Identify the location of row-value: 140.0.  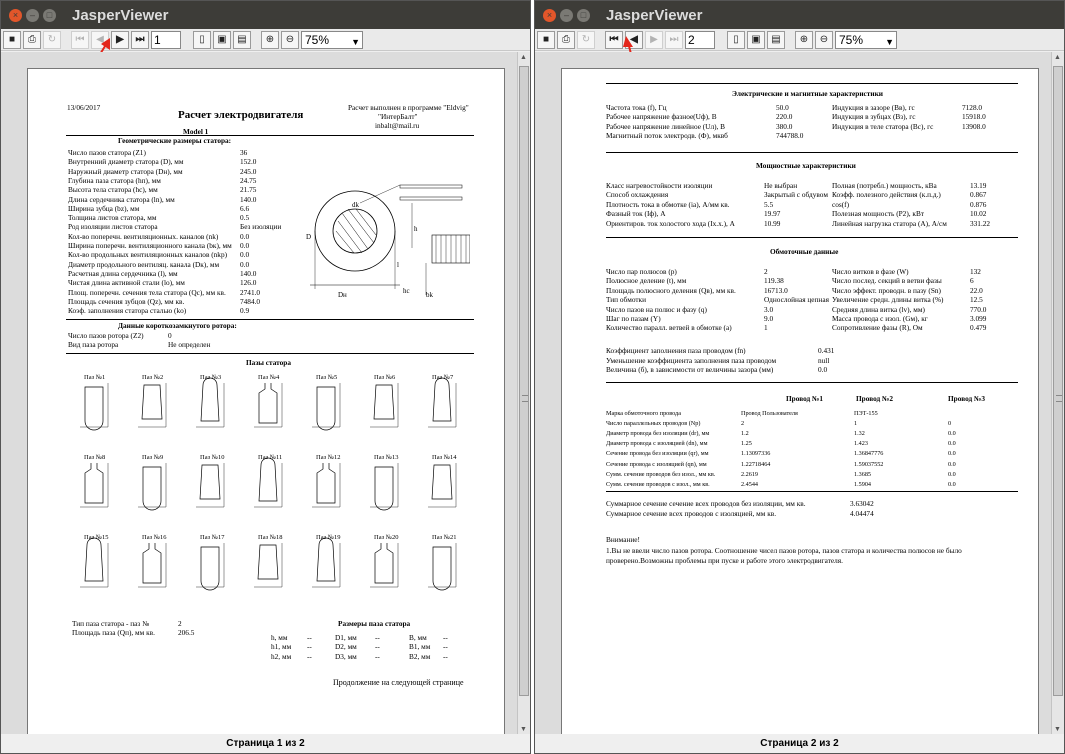
(248, 199).